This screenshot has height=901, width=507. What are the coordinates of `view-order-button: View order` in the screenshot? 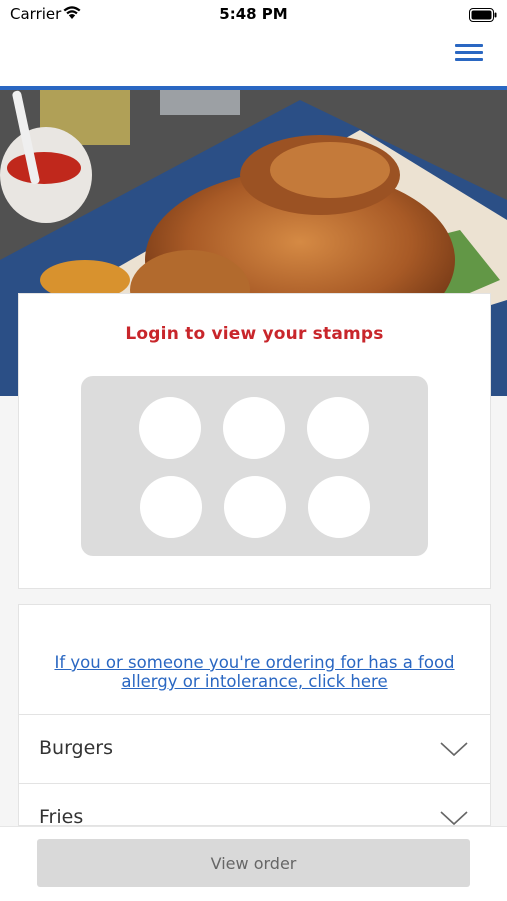 It's located at (253, 863).